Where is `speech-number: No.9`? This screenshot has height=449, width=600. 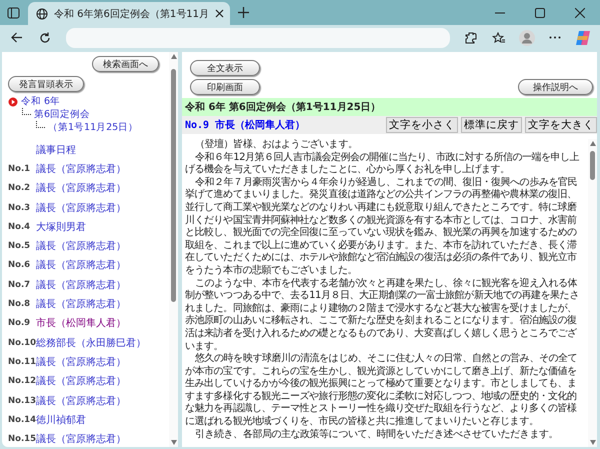
speech-number: No.9 is located at coordinates (20, 323).